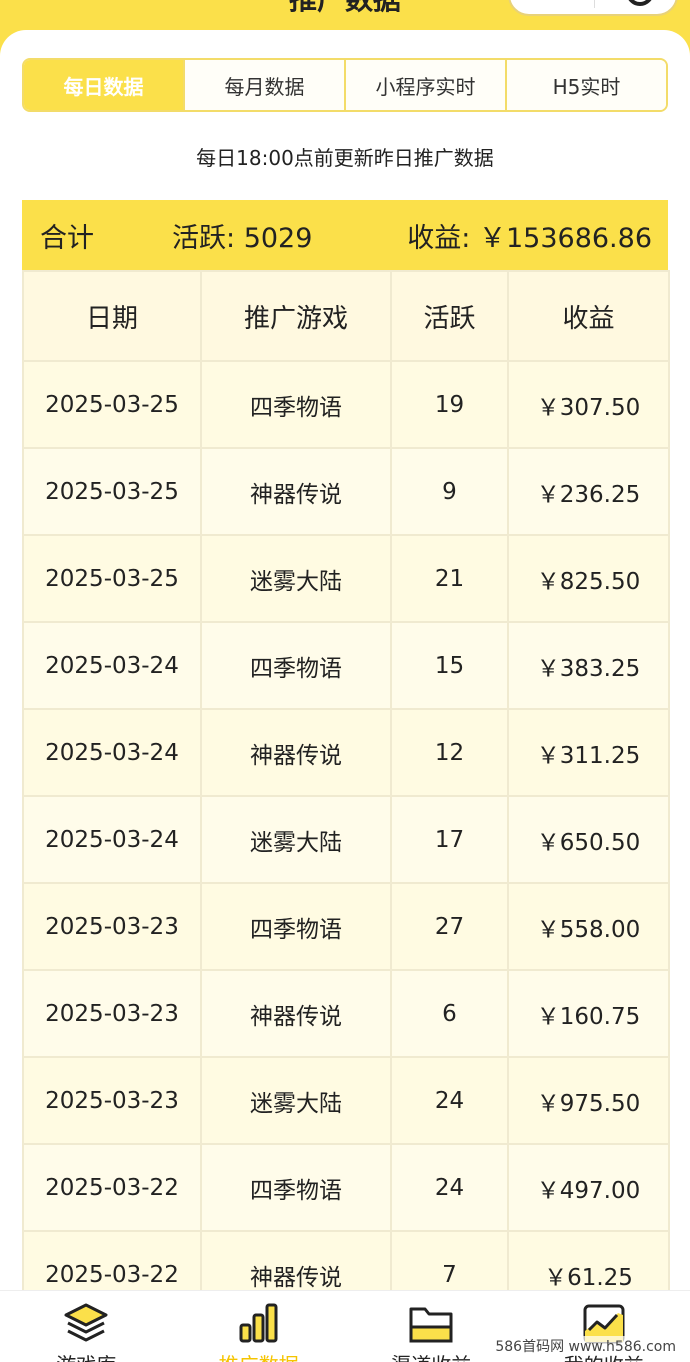 The width and height of the screenshot is (690, 1362). I want to click on header-income: 收益, so click(588, 316).